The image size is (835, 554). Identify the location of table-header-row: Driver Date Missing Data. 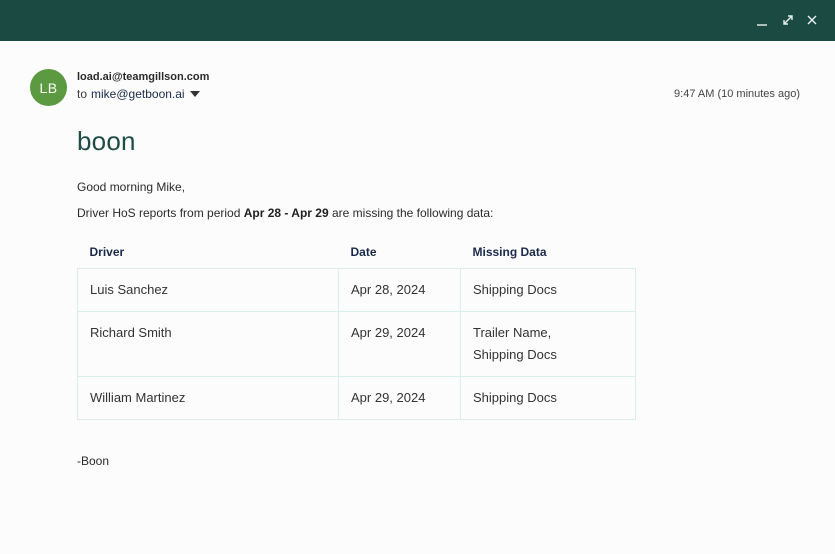
(357, 252).